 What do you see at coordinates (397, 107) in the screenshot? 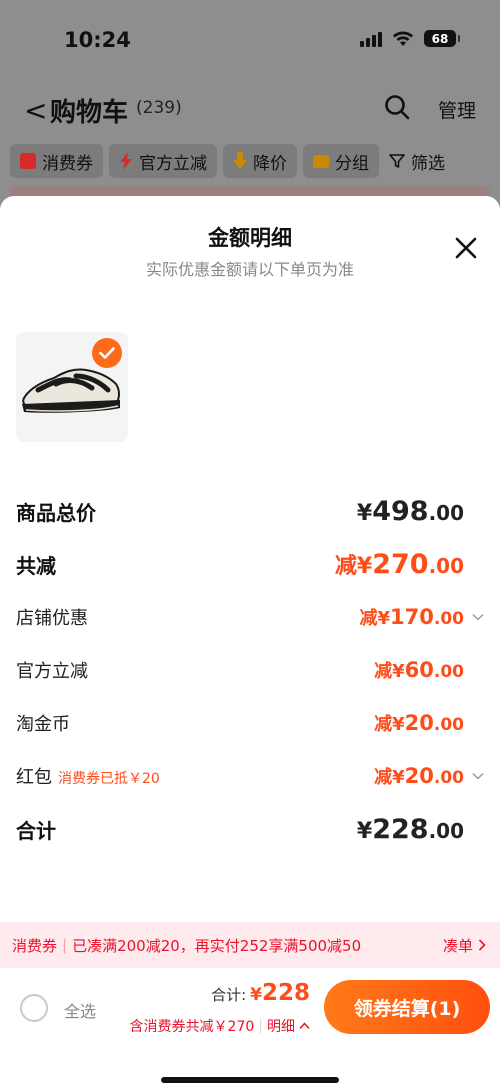
I see `search-icon` at bounding box center [397, 107].